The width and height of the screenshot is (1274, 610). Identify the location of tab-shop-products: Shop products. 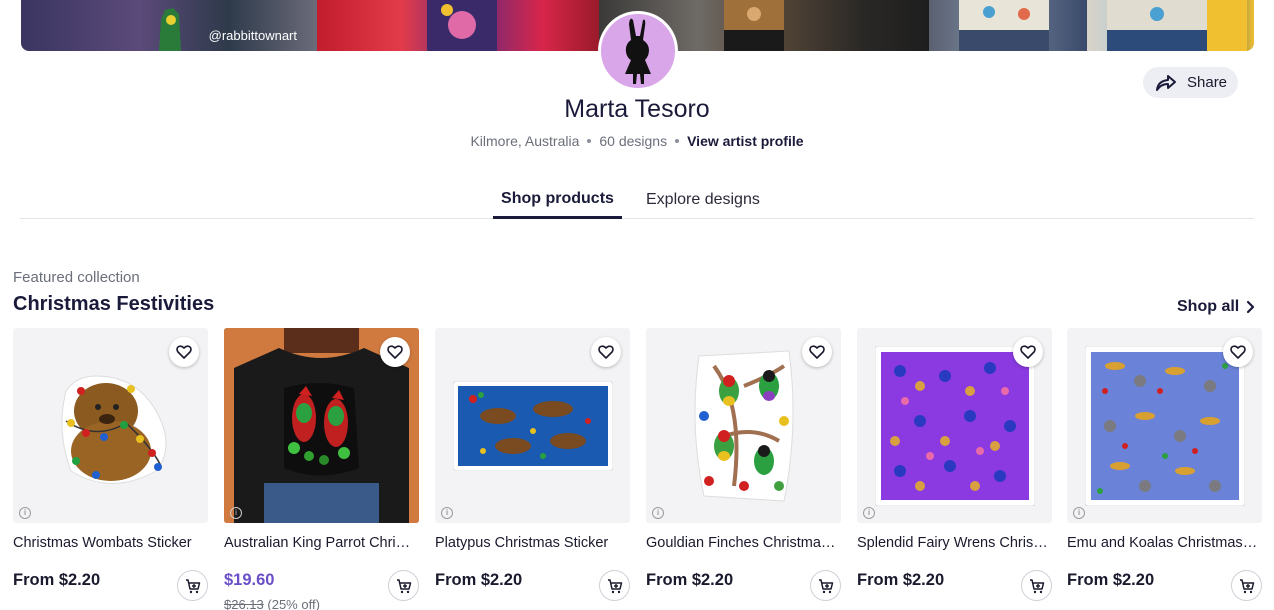
(557, 203).